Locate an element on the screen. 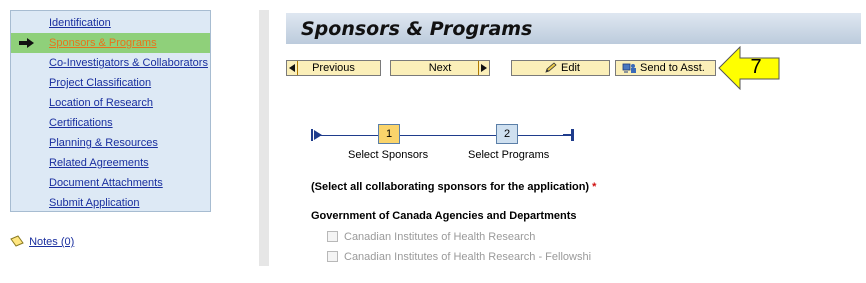 Image resolution: width=866 pixels, height=283 pixels. send-to-assistant-button: Send to Asst. is located at coordinates (665, 68).